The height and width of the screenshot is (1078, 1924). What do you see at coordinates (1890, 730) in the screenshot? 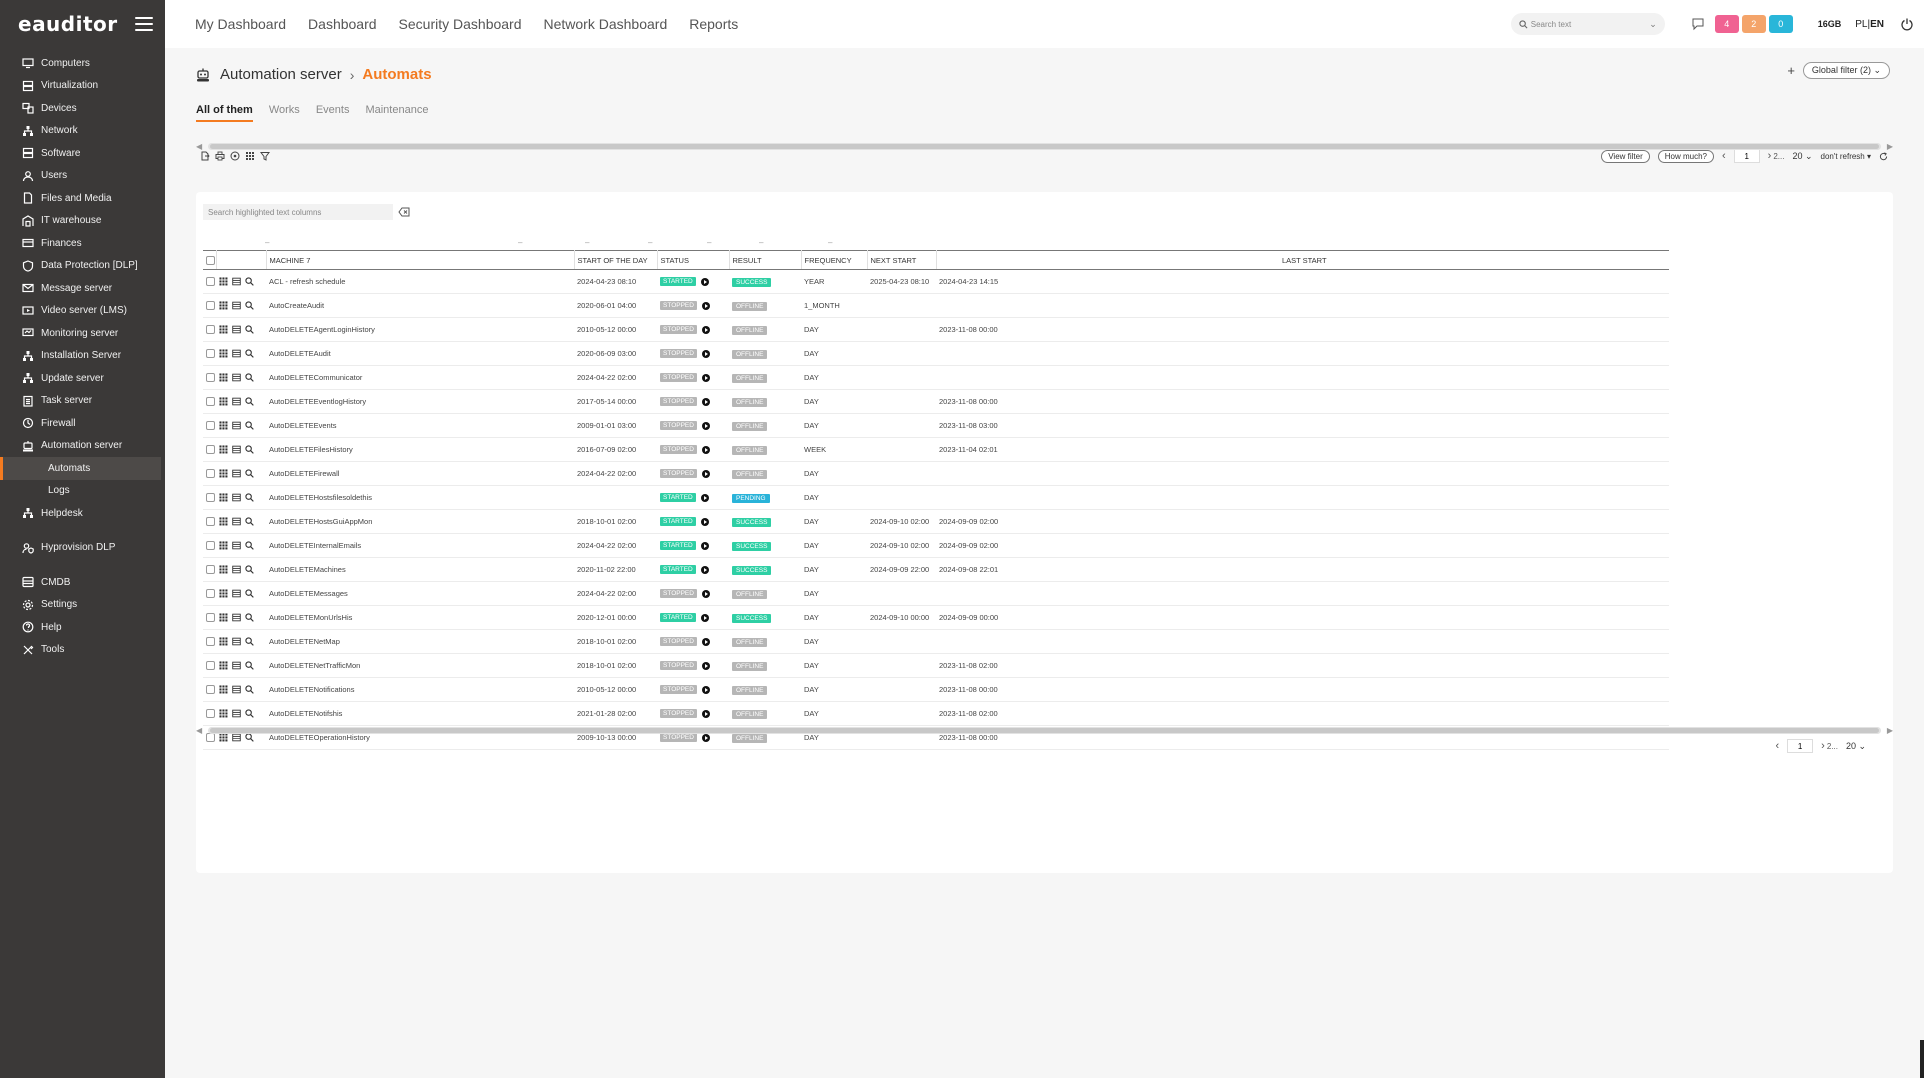
I see `scroll-right-icon: ▶` at bounding box center [1890, 730].